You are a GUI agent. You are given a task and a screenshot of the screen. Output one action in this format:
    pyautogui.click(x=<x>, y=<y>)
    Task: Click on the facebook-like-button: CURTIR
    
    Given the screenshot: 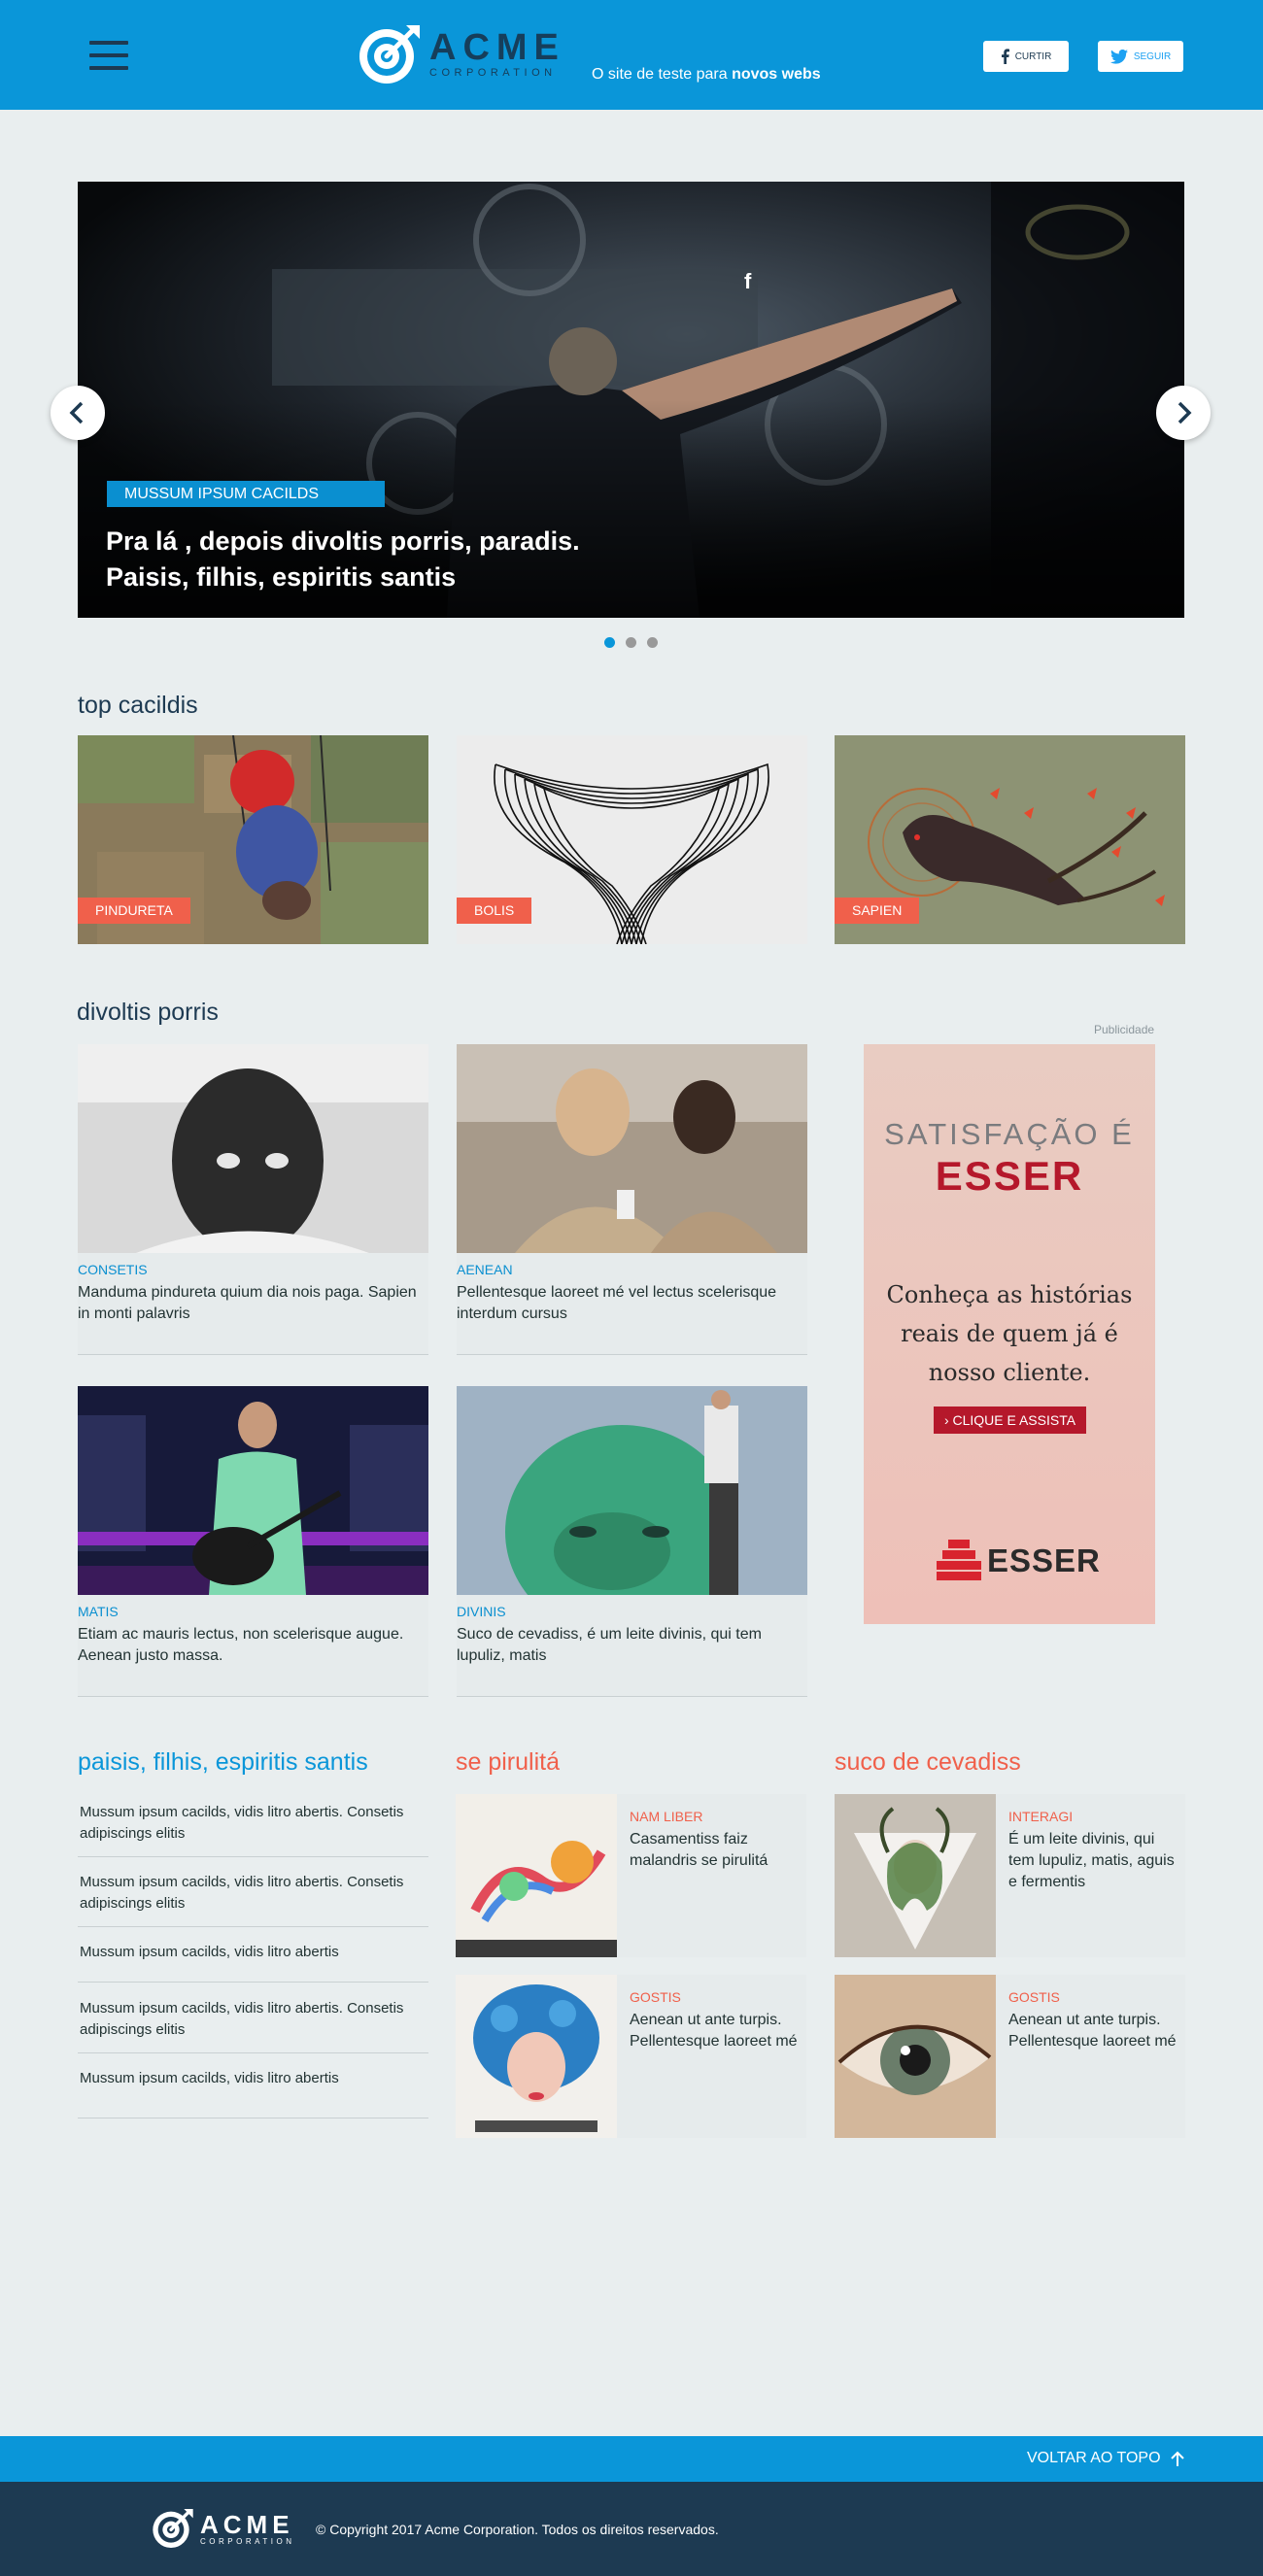 What is the action you would take?
    pyautogui.click(x=1026, y=56)
    